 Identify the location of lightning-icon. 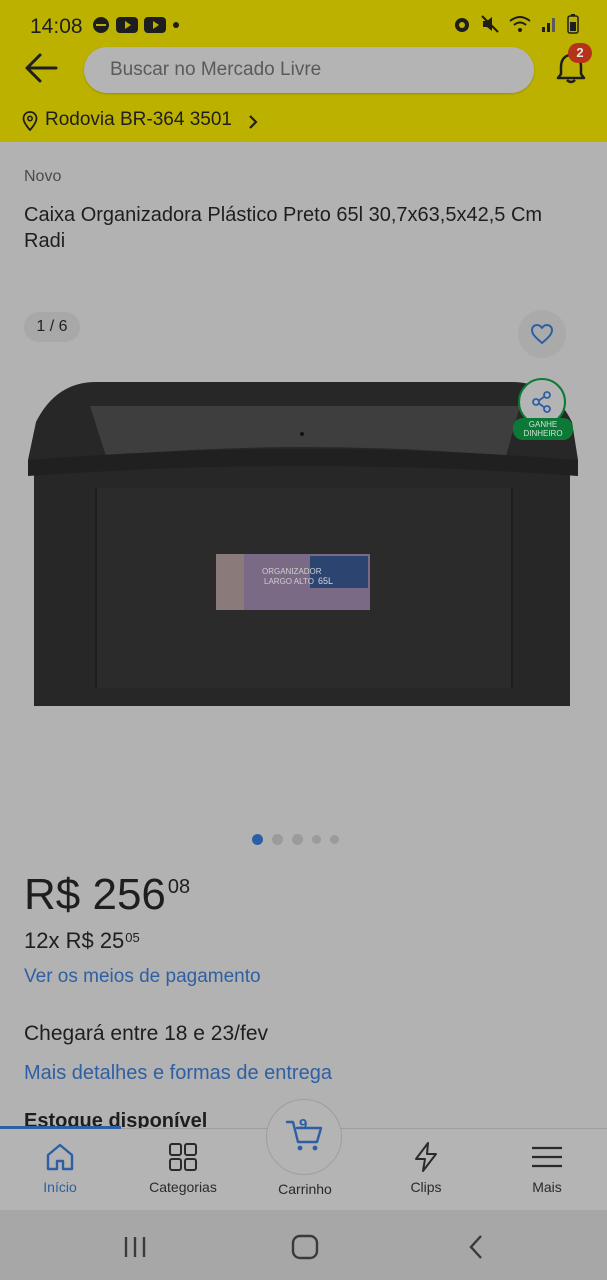
(426, 1157).